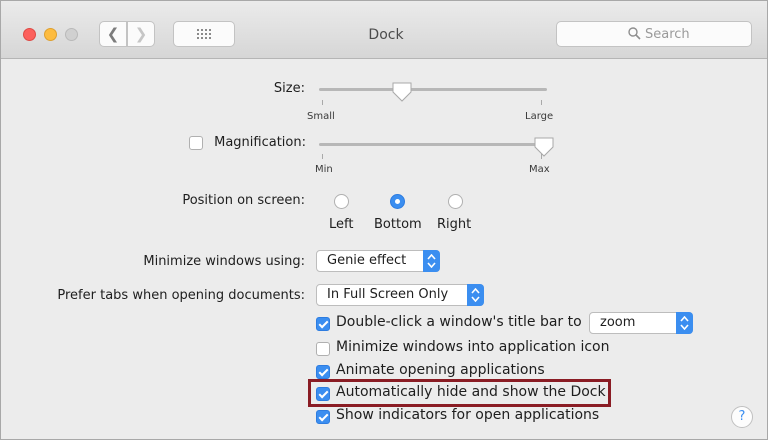 This screenshot has width=768, height=440. Describe the element at coordinates (742, 417) in the screenshot. I see `help-button: ?` at that location.